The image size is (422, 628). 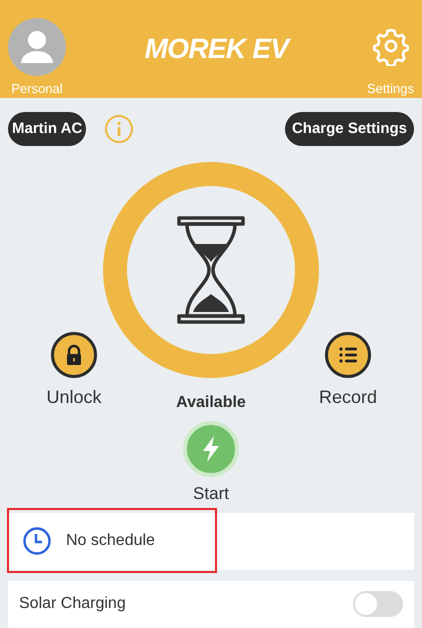 What do you see at coordinates (211, 541) in the screenshot?
I see `schedule-card: No schedule` at bounding box center [211, 541].